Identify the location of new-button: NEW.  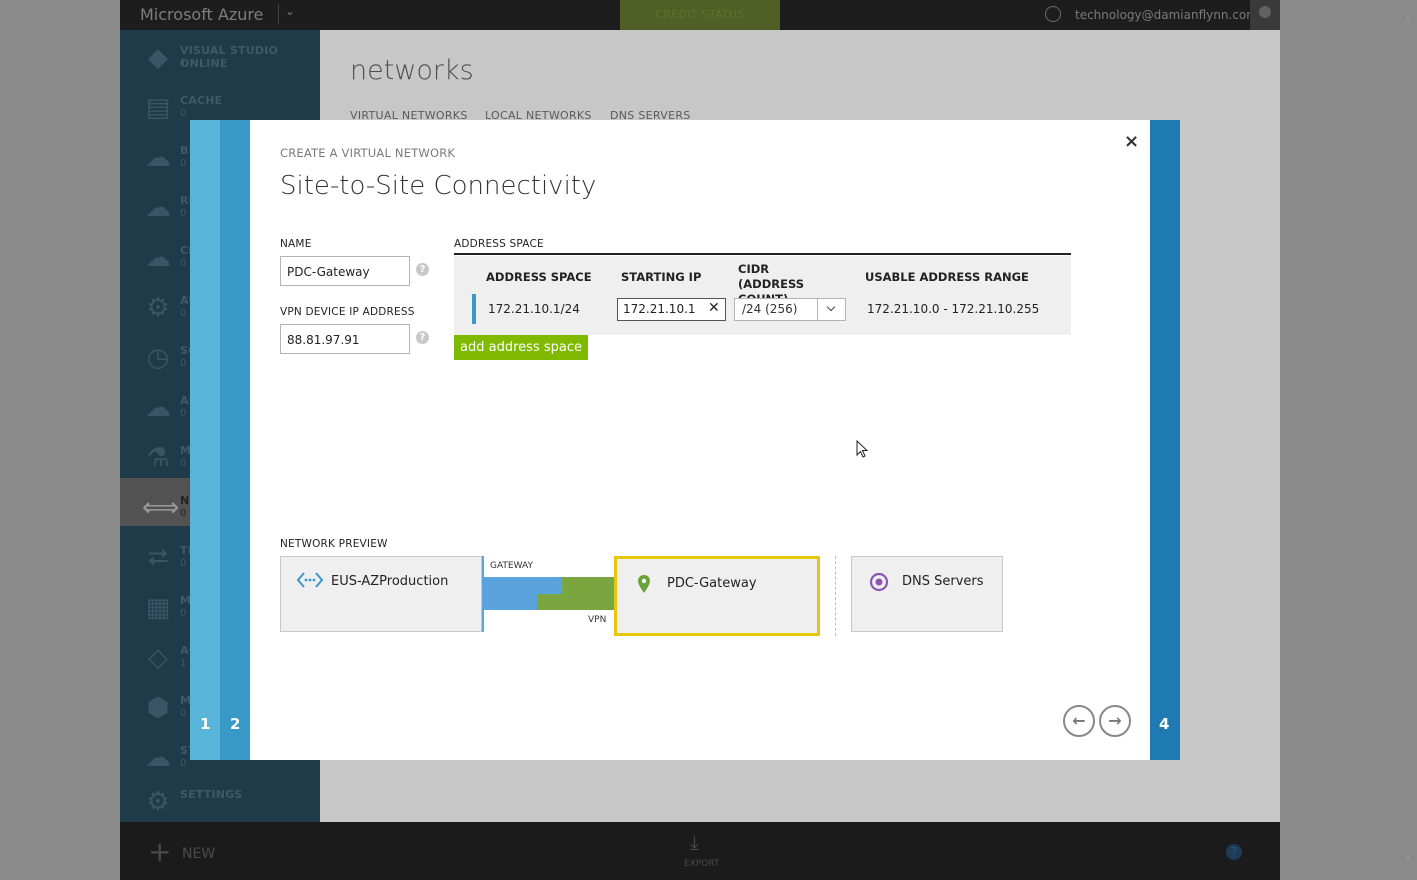
(198, 854).